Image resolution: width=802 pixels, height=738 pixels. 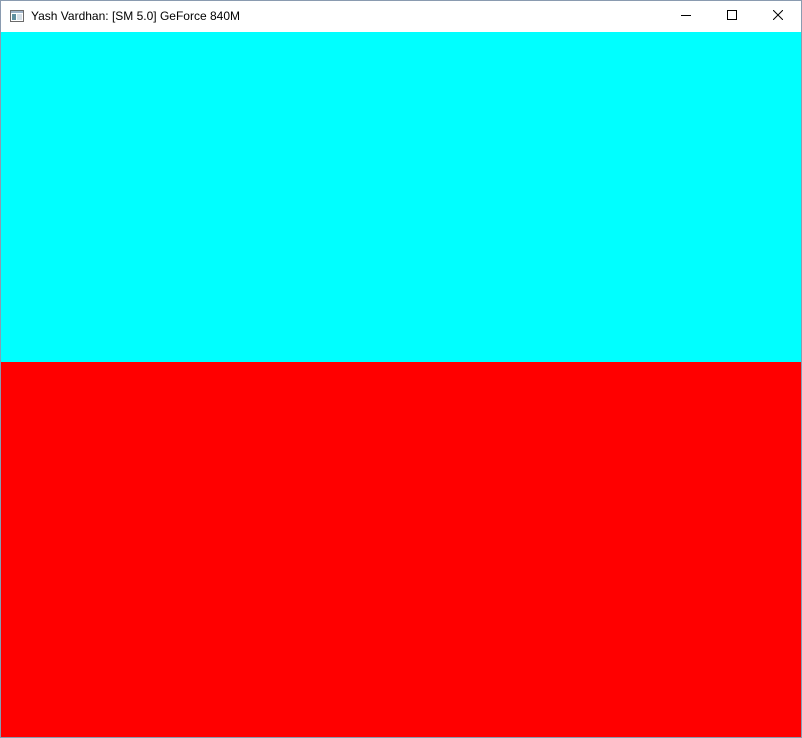 I want to click on minimize-icon, so click(x=686, y=16).